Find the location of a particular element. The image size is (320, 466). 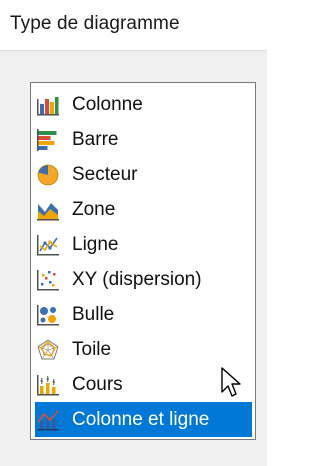

mouse-pointer-icon is located at coordinates (232, 384).